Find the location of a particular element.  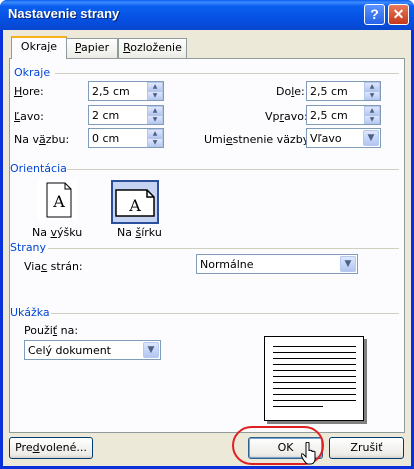

apply-to-label: Použiť na: is located at coordinates (51, 330).